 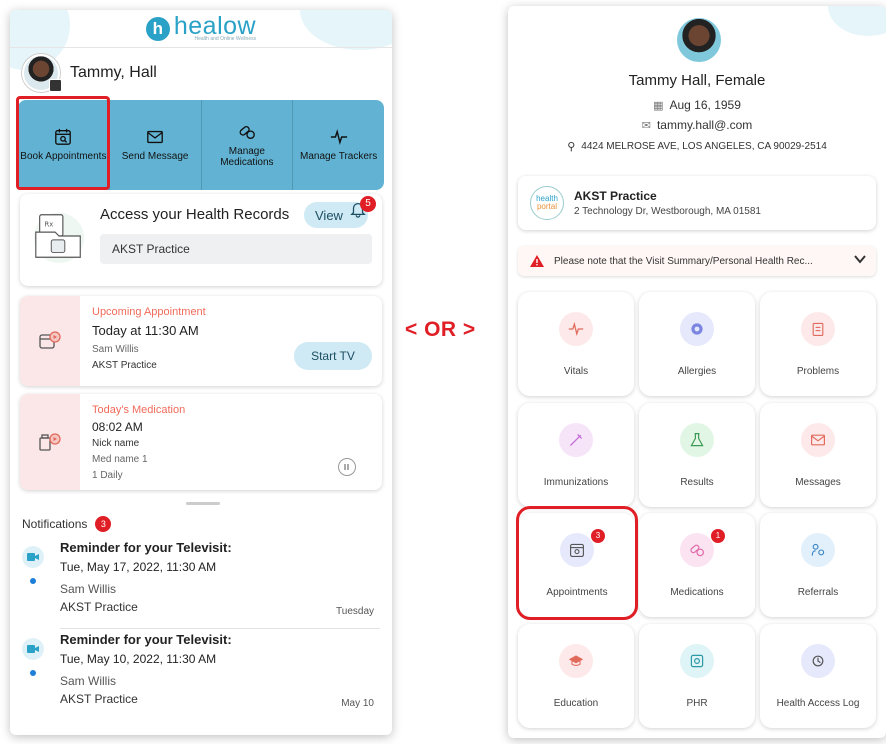 I want to click on healthportal-logo: health portal, so click(x=547, y=203).